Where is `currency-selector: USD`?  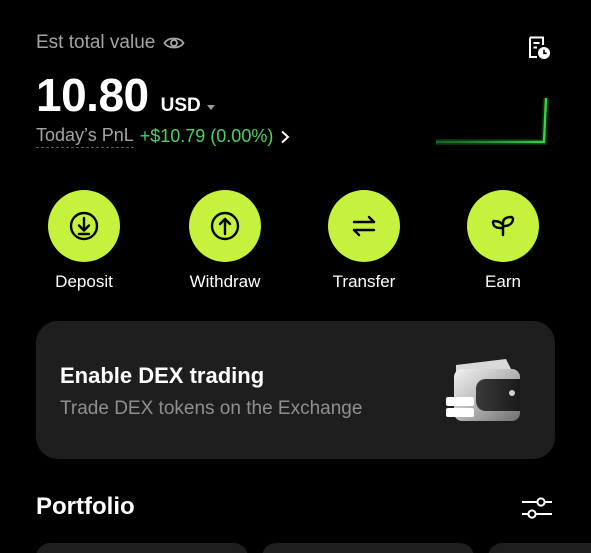 currency-selector: USD is located at coordinates (188, 106).